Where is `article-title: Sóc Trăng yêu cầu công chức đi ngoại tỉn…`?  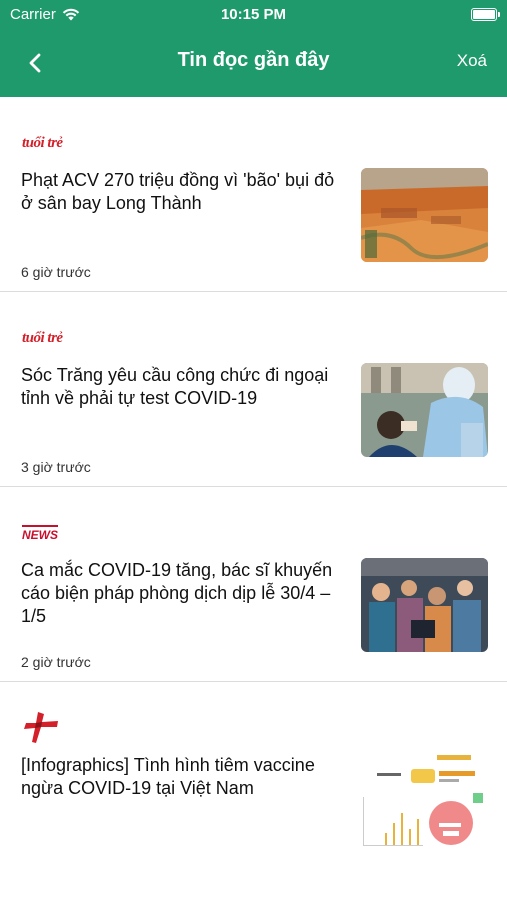
article-title: Sóc Trăng yêu cầu công chức đi ngoại tỉn… is located at coordinates (175, 386).